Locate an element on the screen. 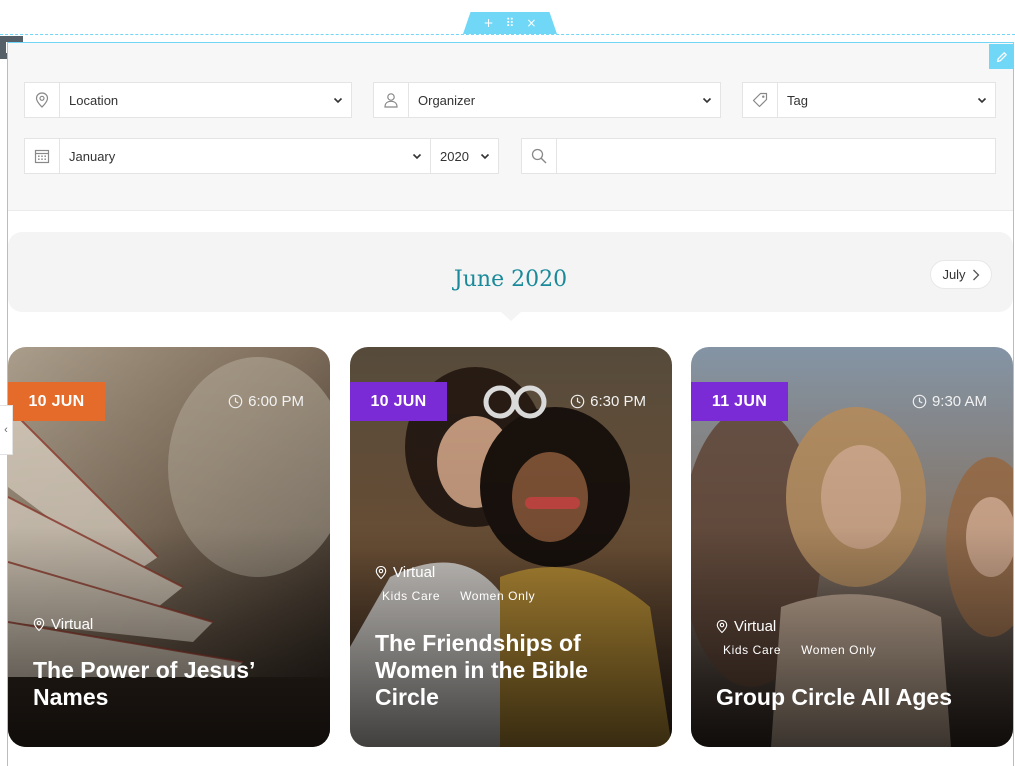 This screenshot has height=766, width=1015. event-time: 6:30 PM is located at coordinates (608, 401).